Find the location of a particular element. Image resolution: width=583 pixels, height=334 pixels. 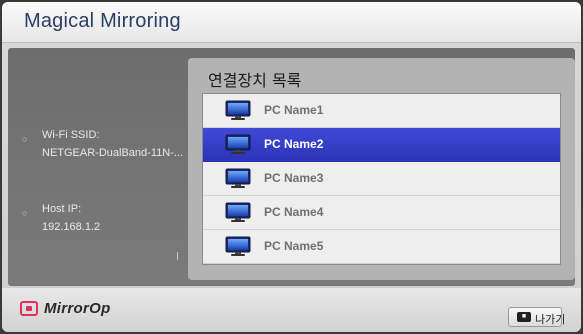

exit-label: 나가기 is located at coordinates (550, 319).